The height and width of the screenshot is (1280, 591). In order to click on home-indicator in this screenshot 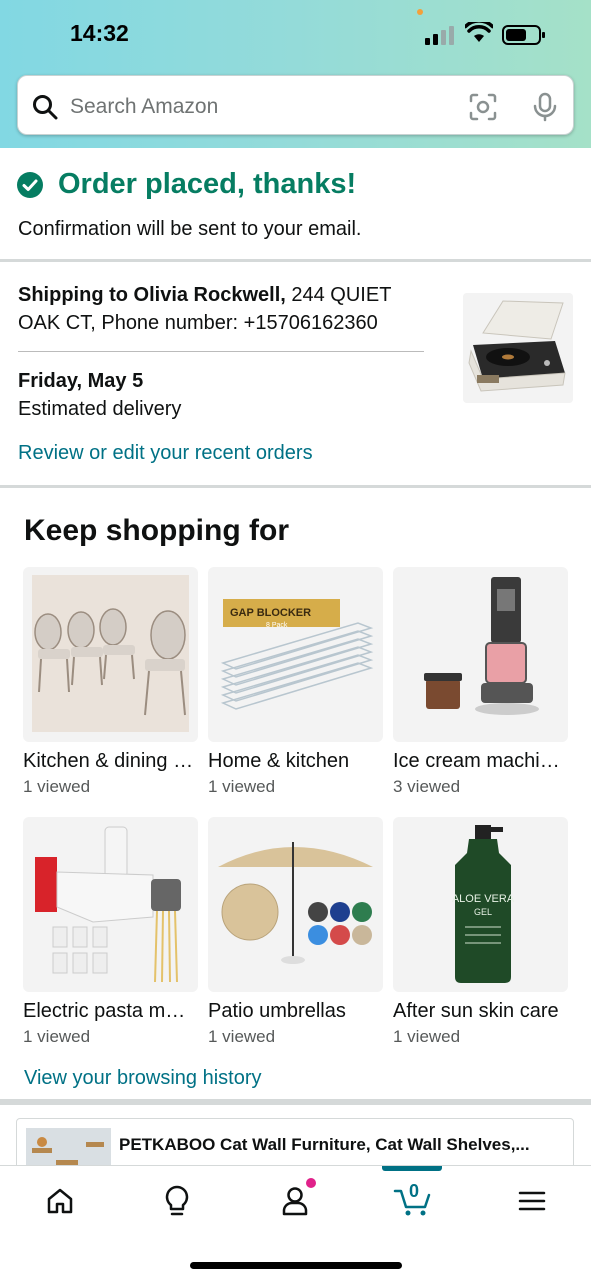, I will do `click(296, 1265)`.